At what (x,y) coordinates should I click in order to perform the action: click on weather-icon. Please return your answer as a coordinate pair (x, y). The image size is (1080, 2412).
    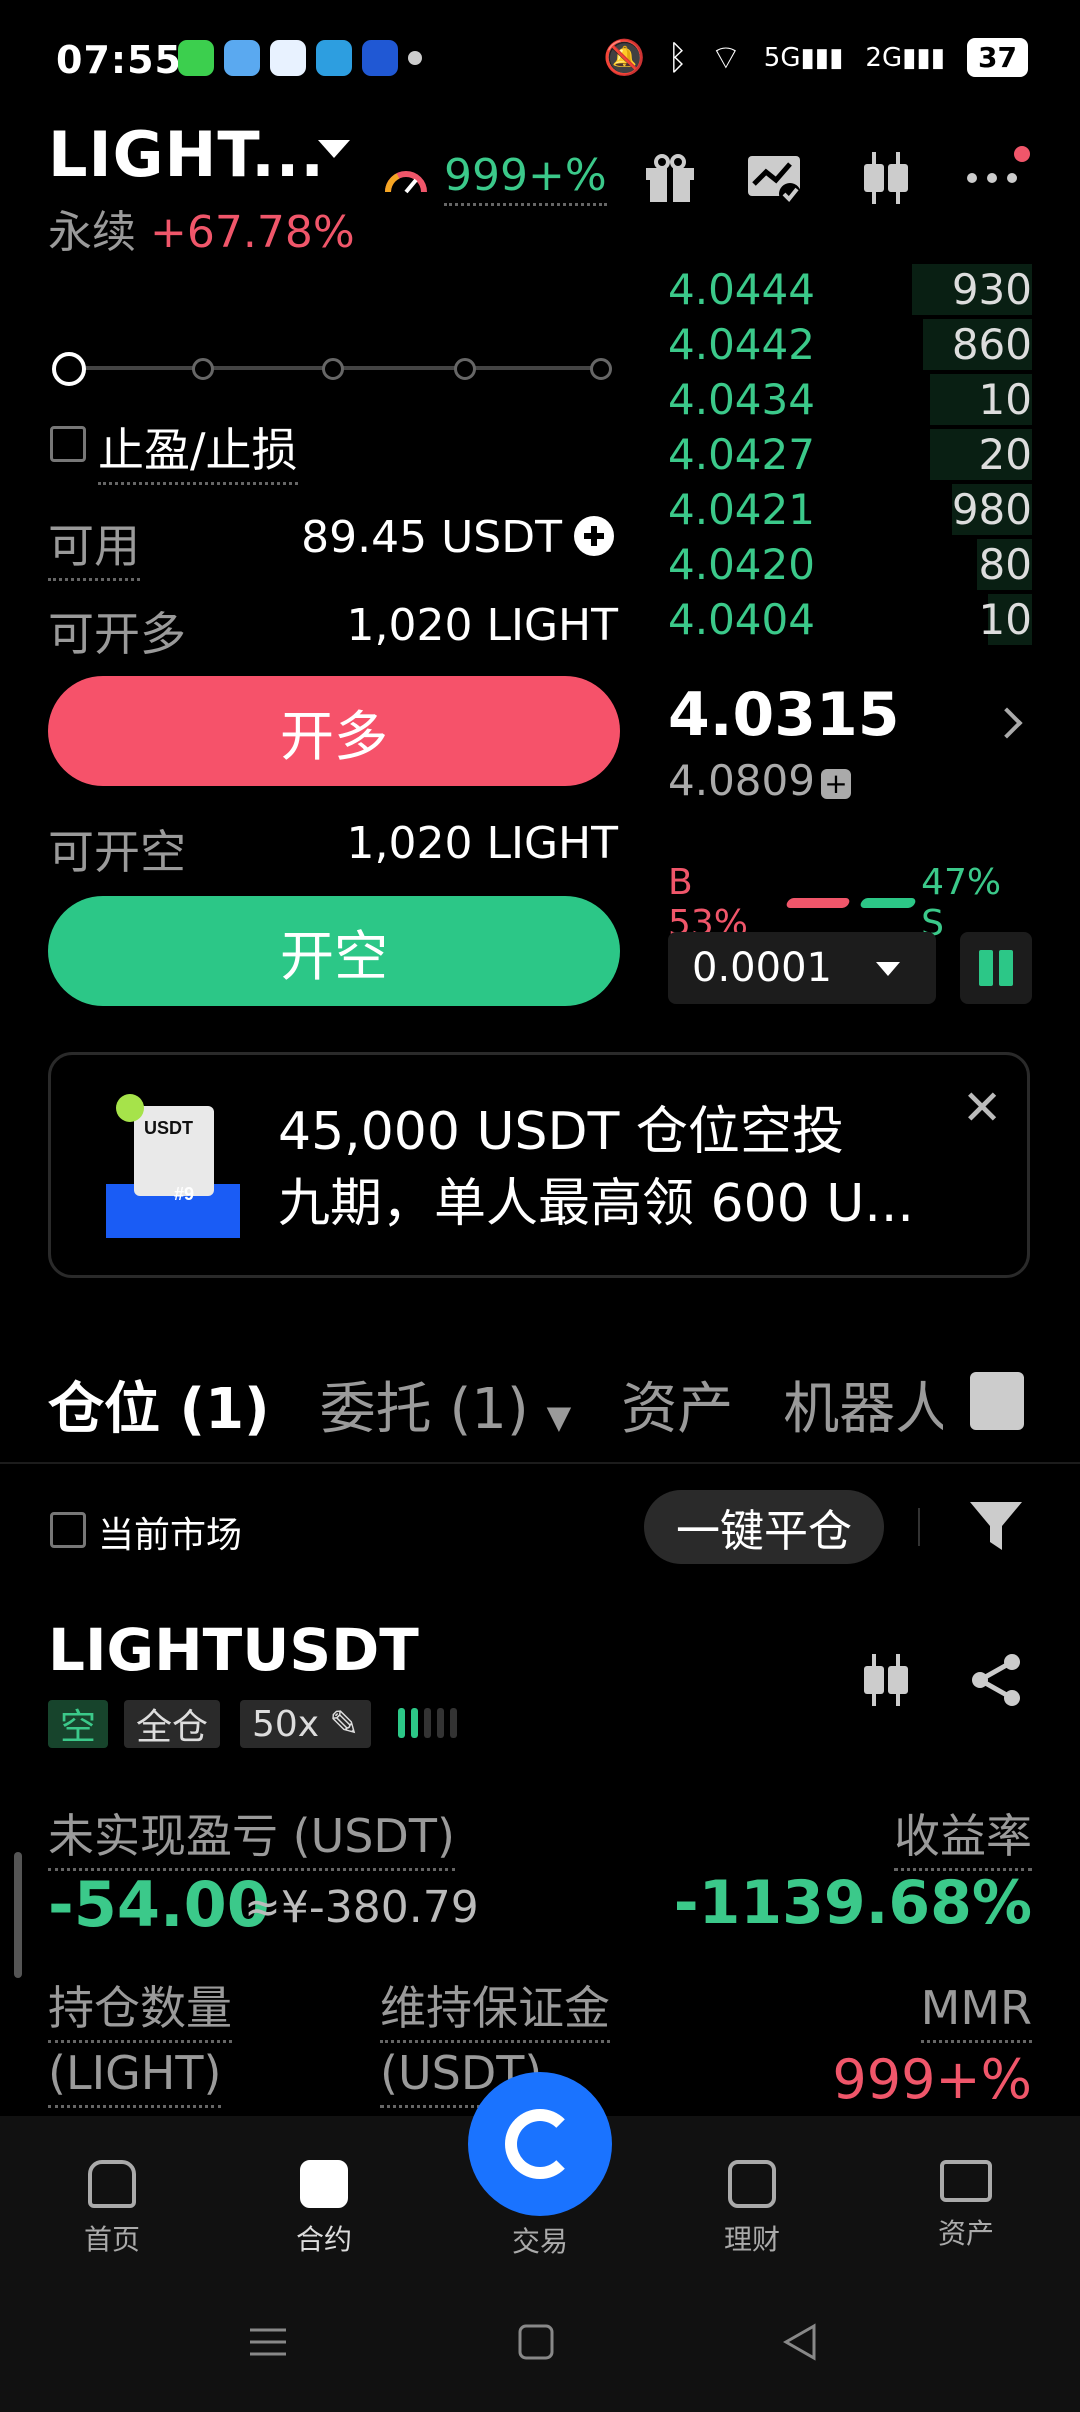
    Looking at the image, I should click on (242, 58).